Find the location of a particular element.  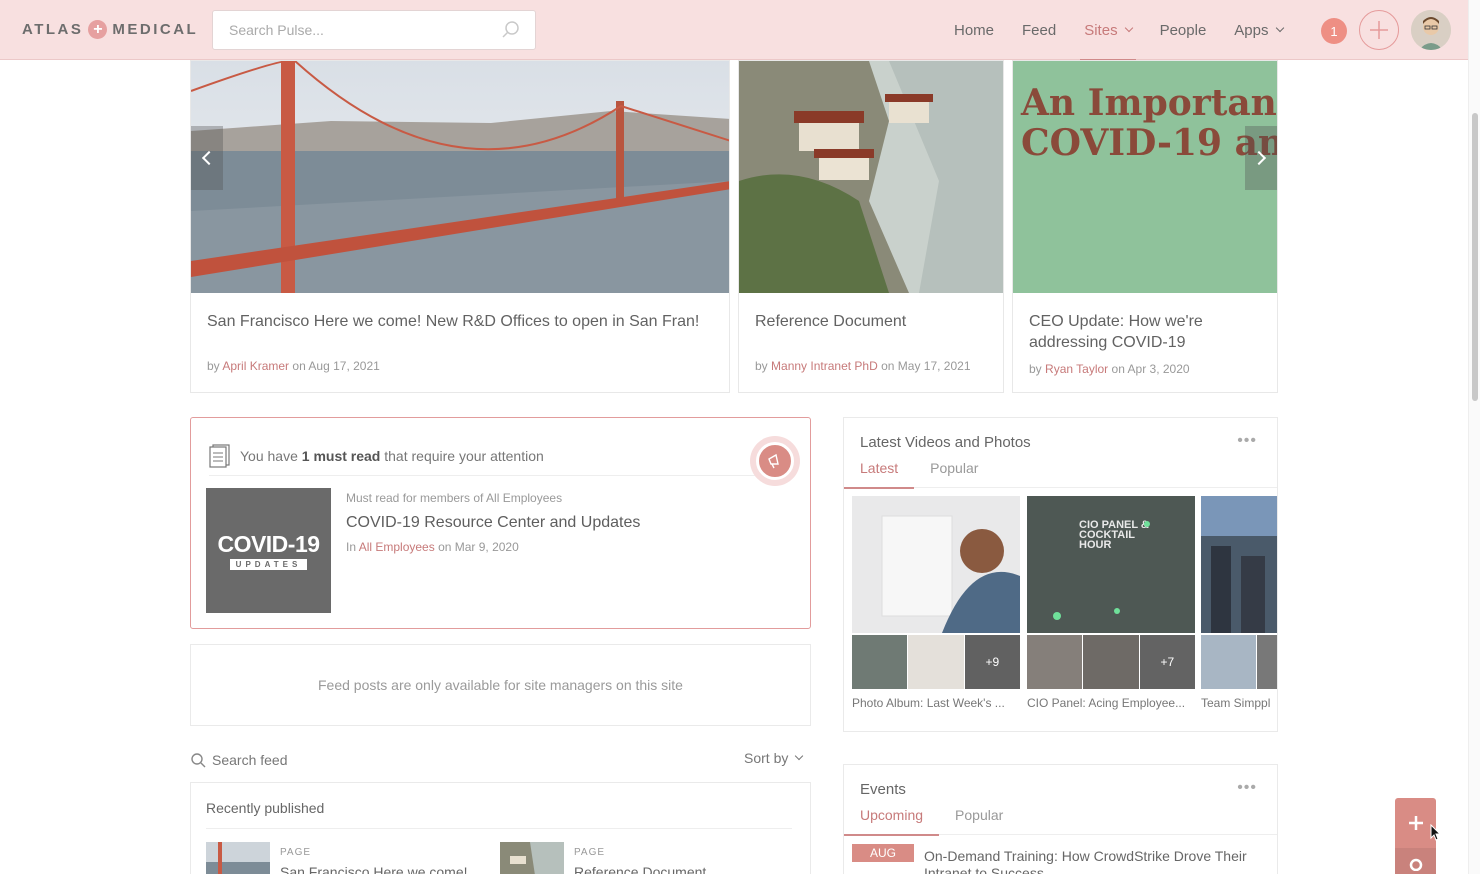

nav-people: People is located at coordinates (1183, 30).